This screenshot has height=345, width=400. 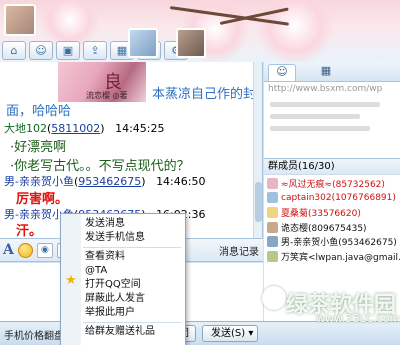 What do you see at coordinates (332, 183) in the screenshot?
I see `member-row: ≈风过无痕≈(85732562)` at bounding box center [332, 183].